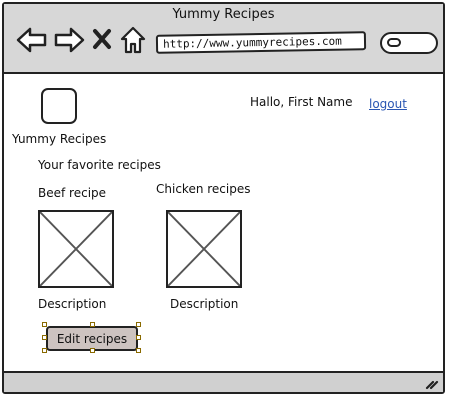  Describe the element at coordinates (388, 104) in the screenshot. I see `logout-link: logout` at that location.